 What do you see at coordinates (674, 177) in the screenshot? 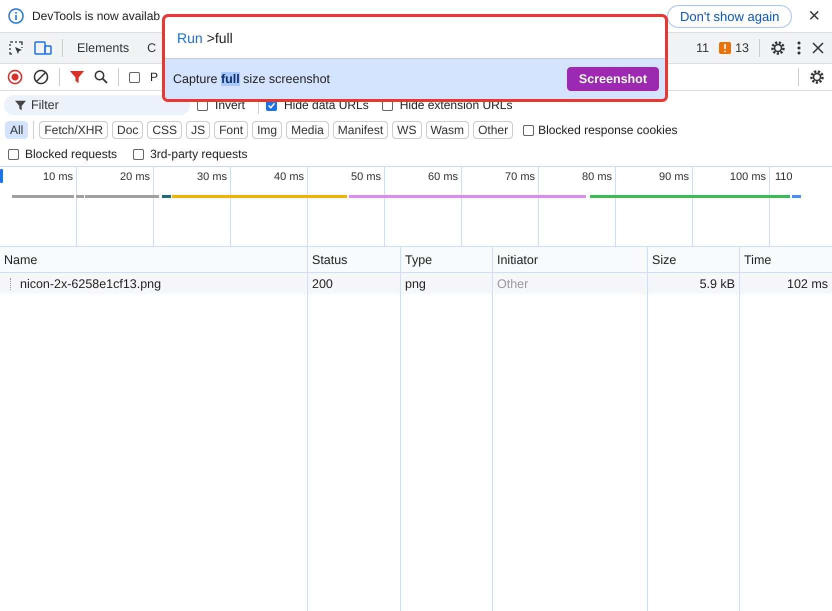
I see `time-tick-label: 90 ms` at bounding box center [674, 177].